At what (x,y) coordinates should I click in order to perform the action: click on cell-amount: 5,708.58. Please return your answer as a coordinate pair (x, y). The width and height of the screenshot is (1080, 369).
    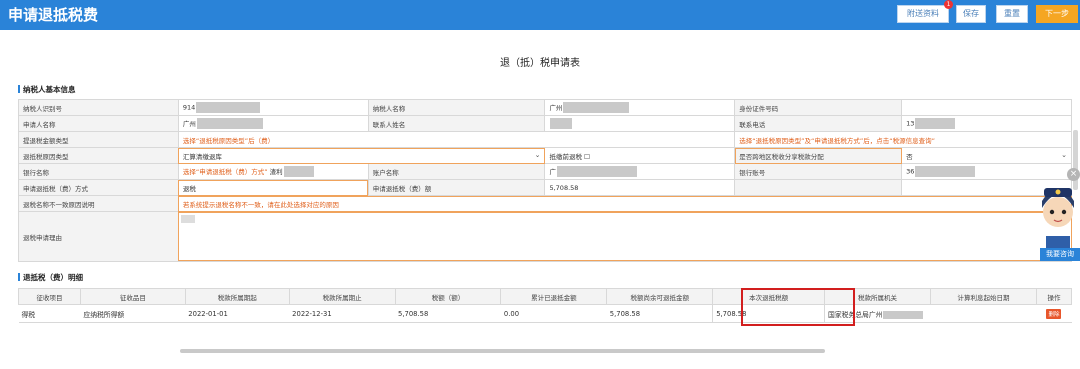
    Looking at the image, I should click on (448, 313).